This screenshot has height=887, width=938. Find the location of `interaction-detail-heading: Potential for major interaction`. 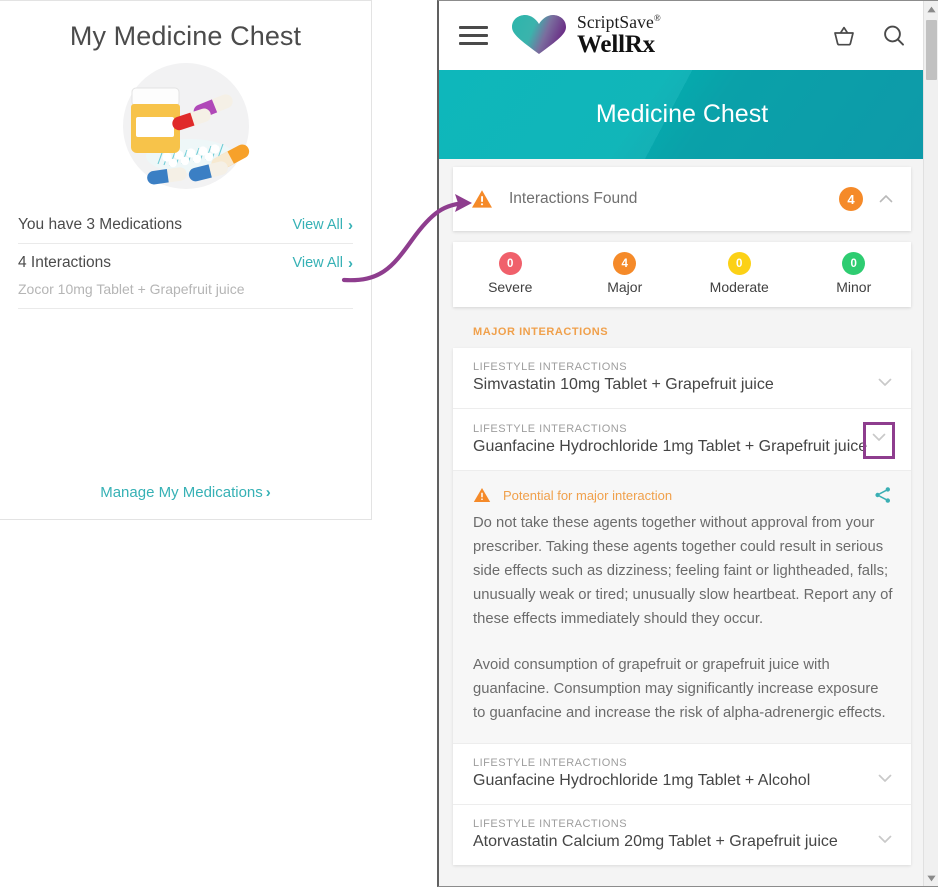

interaction-detail-heading: Potential for major interaction is located at coordinates (588, 495).